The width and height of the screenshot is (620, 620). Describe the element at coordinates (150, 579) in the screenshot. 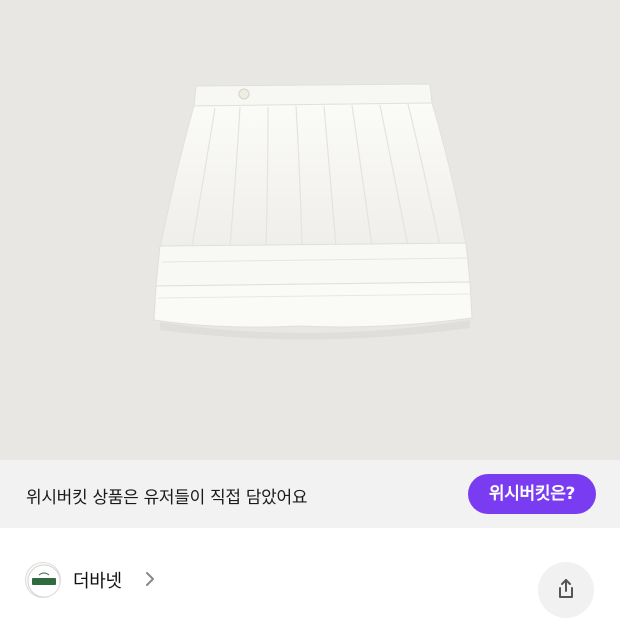

I see `chevron-right-icon` at that location.